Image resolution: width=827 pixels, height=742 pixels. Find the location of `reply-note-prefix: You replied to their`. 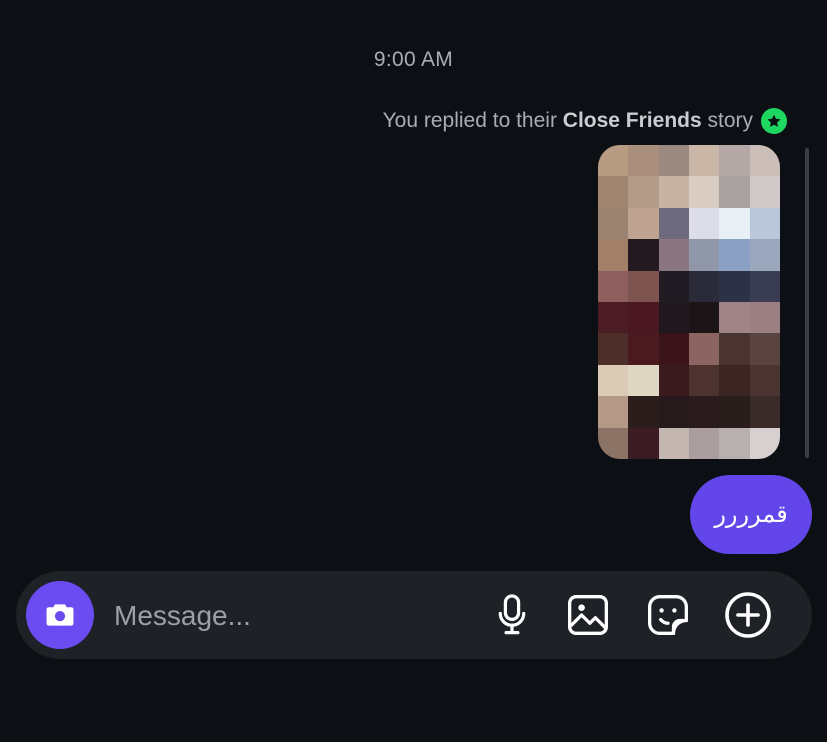

reply-note-prefix: You replied to their is located at coordinates (472, 120).